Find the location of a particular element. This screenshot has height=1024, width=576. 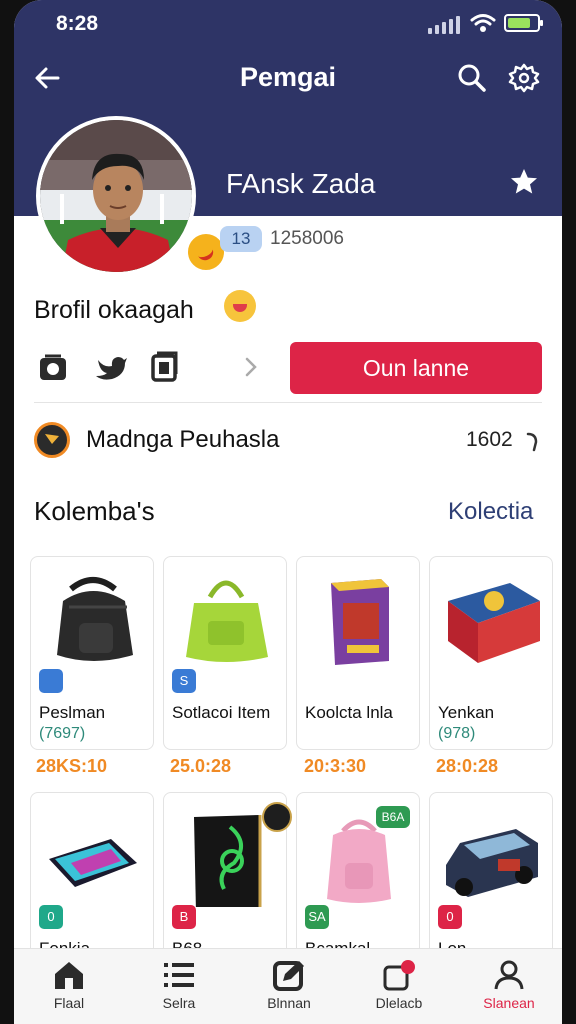

profile-id-number: 1258006 is located at coordinates (307, 238).